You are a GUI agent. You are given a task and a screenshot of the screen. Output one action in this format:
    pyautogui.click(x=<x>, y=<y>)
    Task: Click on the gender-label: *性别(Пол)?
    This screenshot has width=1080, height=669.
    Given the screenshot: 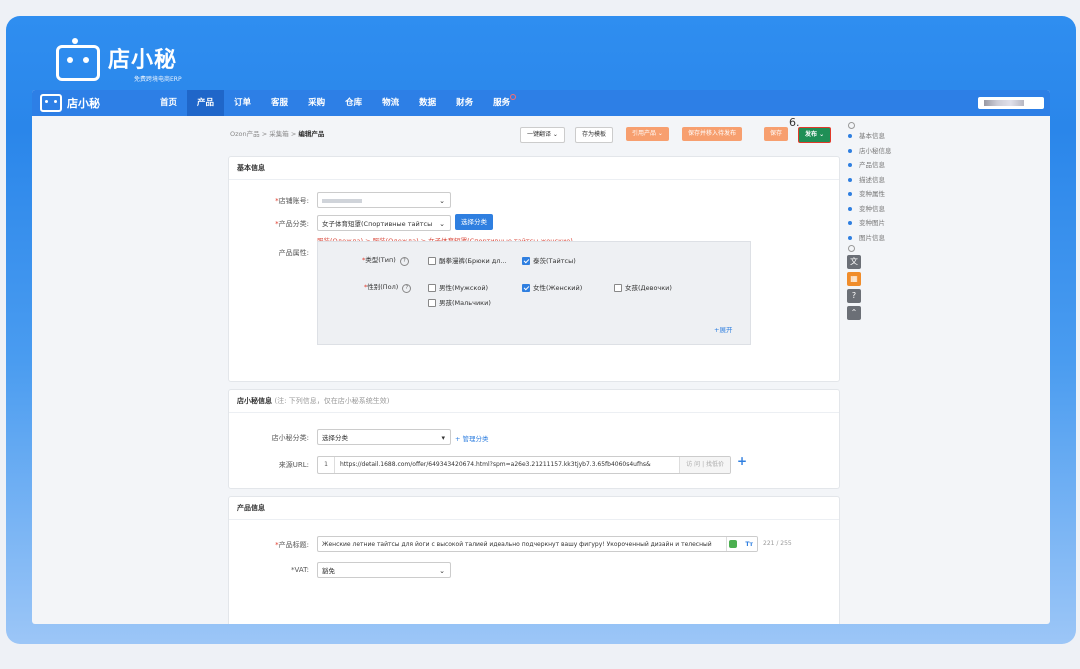 What is the action you would take?
    pyautogui.click(x=388, y=287)
    